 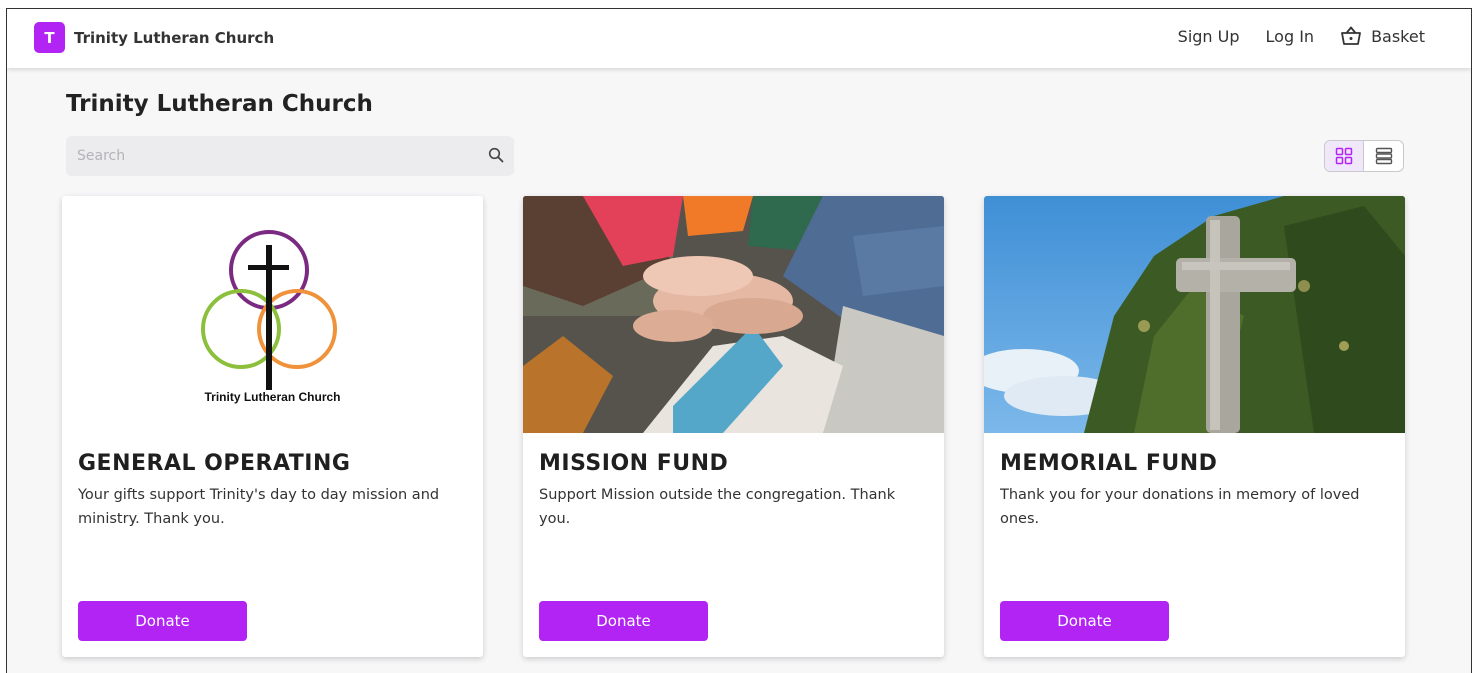 What do you see at coordinates (214, 463) in the screenshot?
I see `fund-title: GENERAL OPERATING` at bounding box center [214, 463].